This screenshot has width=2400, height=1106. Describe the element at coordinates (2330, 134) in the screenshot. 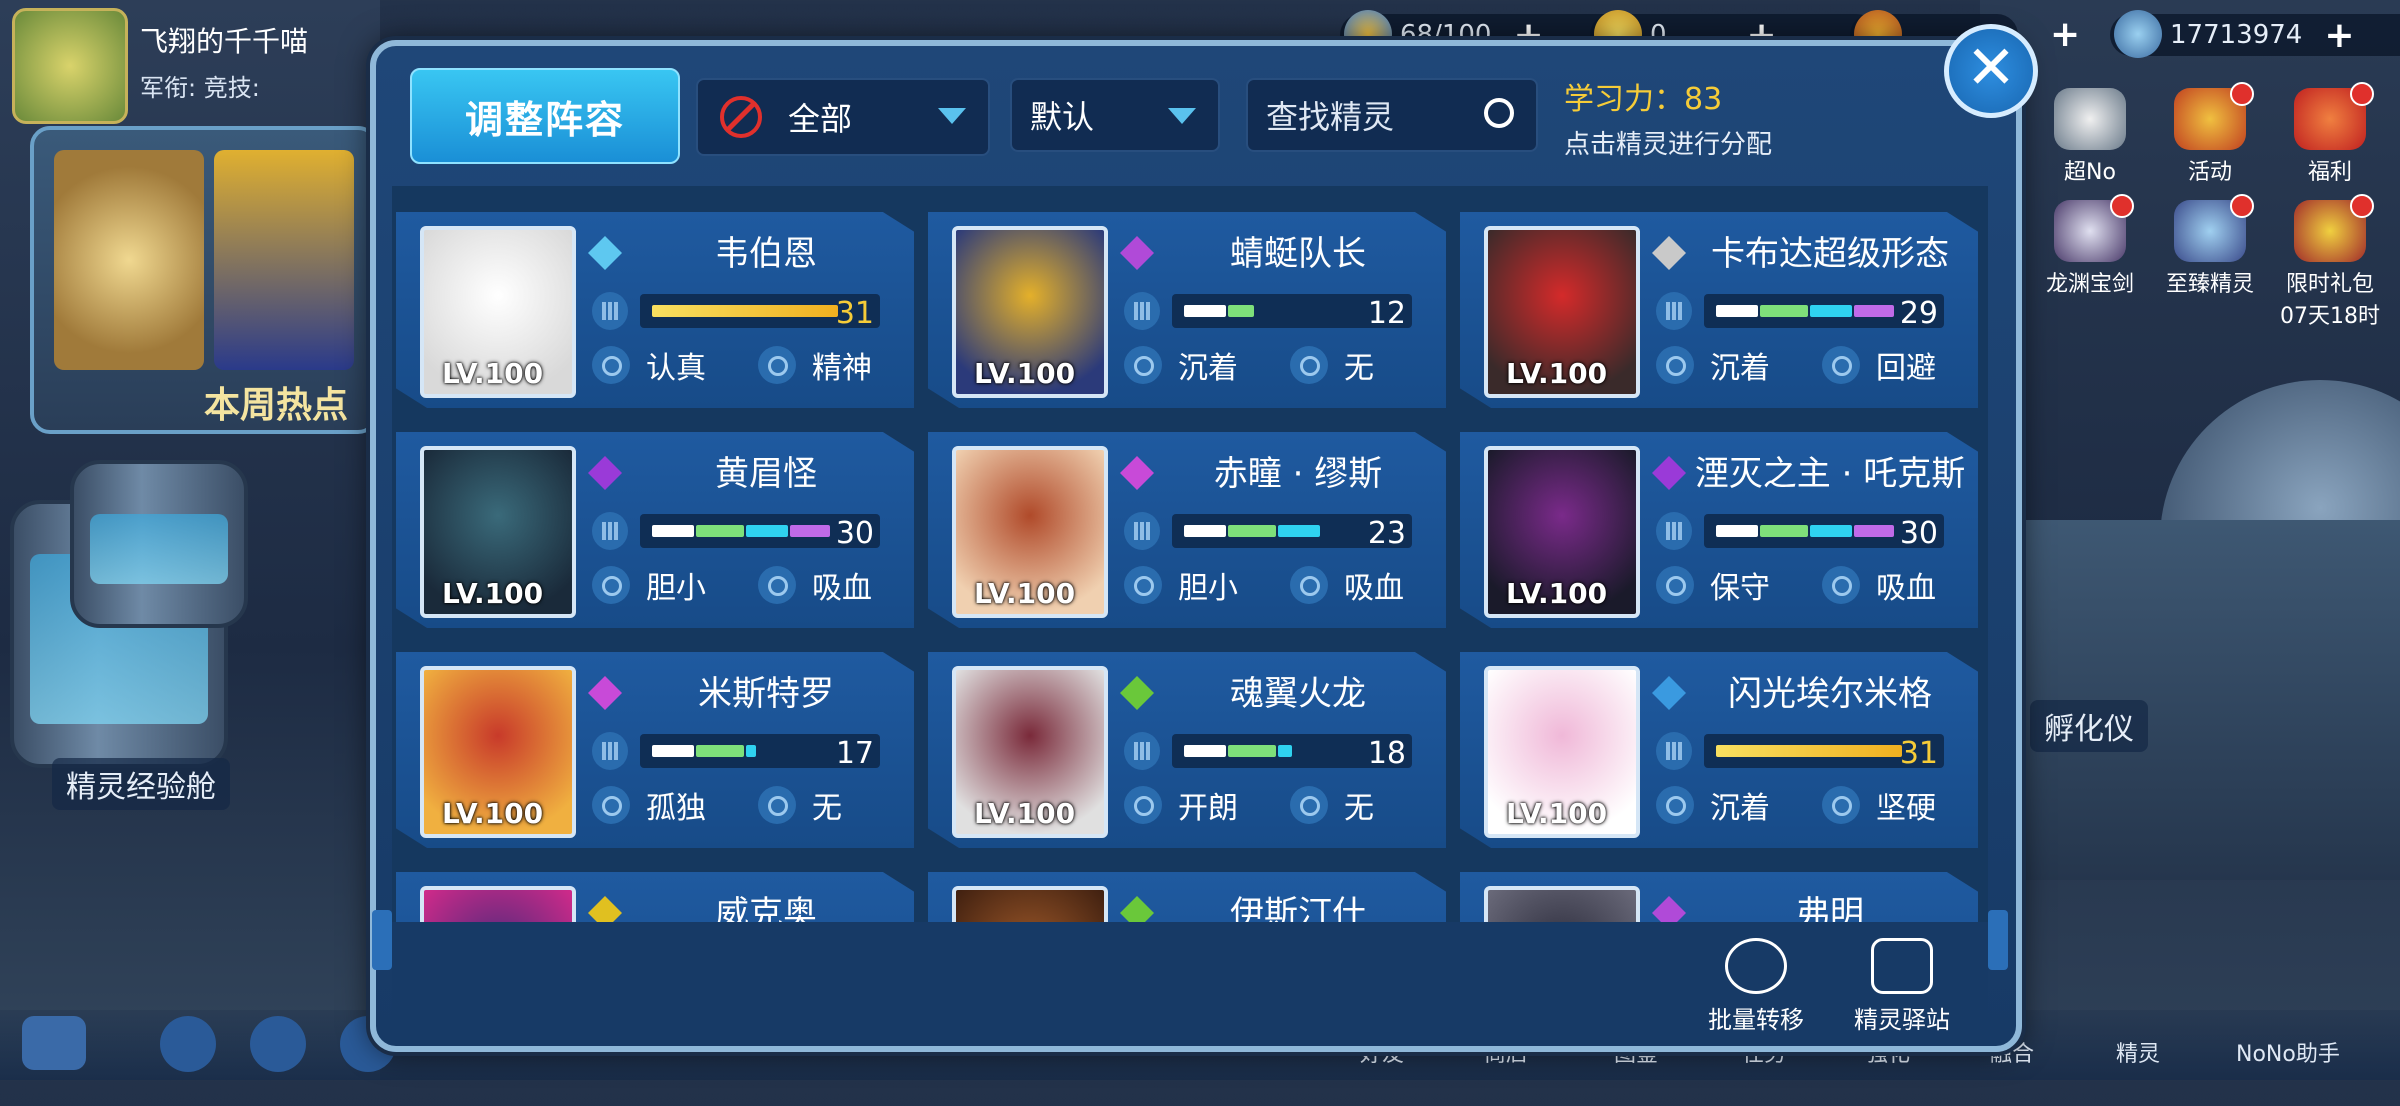

I see `welfare-button: 福利` at that location.